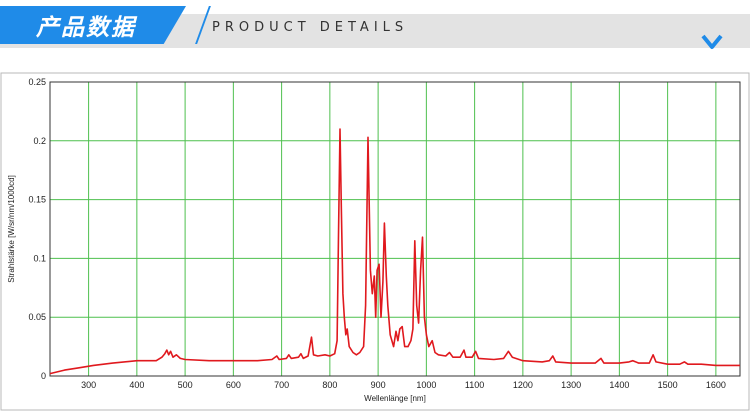 This screenshot has height=416, width=750. I want to click on y-tick-label: 0.2, so click(39, 141).